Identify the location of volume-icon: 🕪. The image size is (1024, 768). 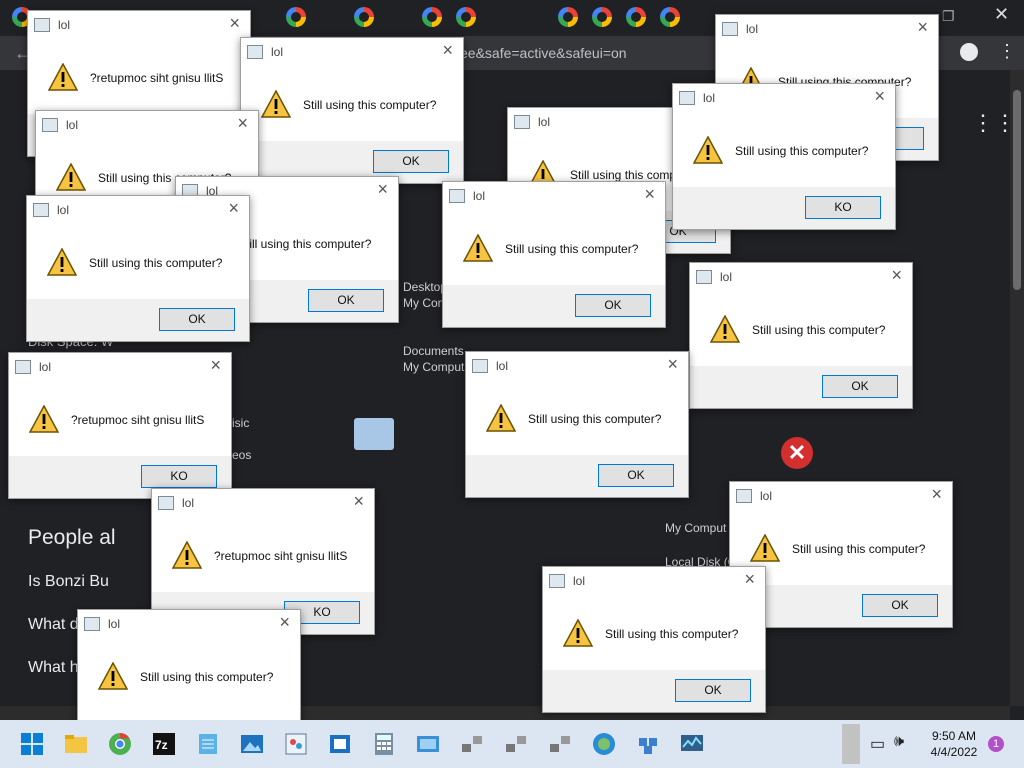
(899, 742).